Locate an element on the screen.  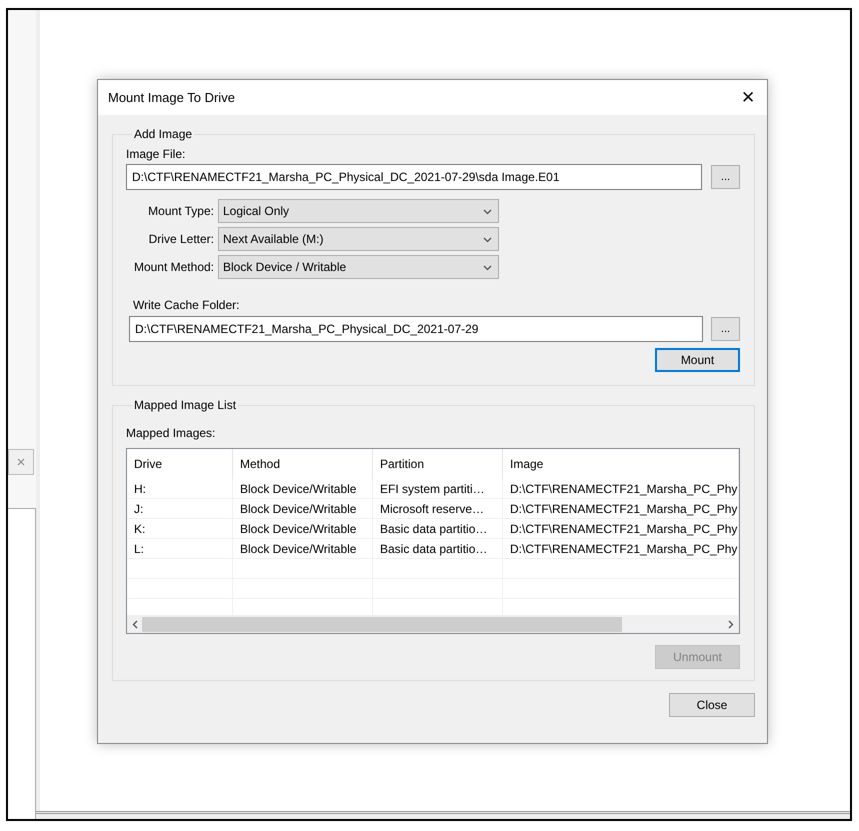
field-label: Mount Type: is located at coordinates (180, 211).